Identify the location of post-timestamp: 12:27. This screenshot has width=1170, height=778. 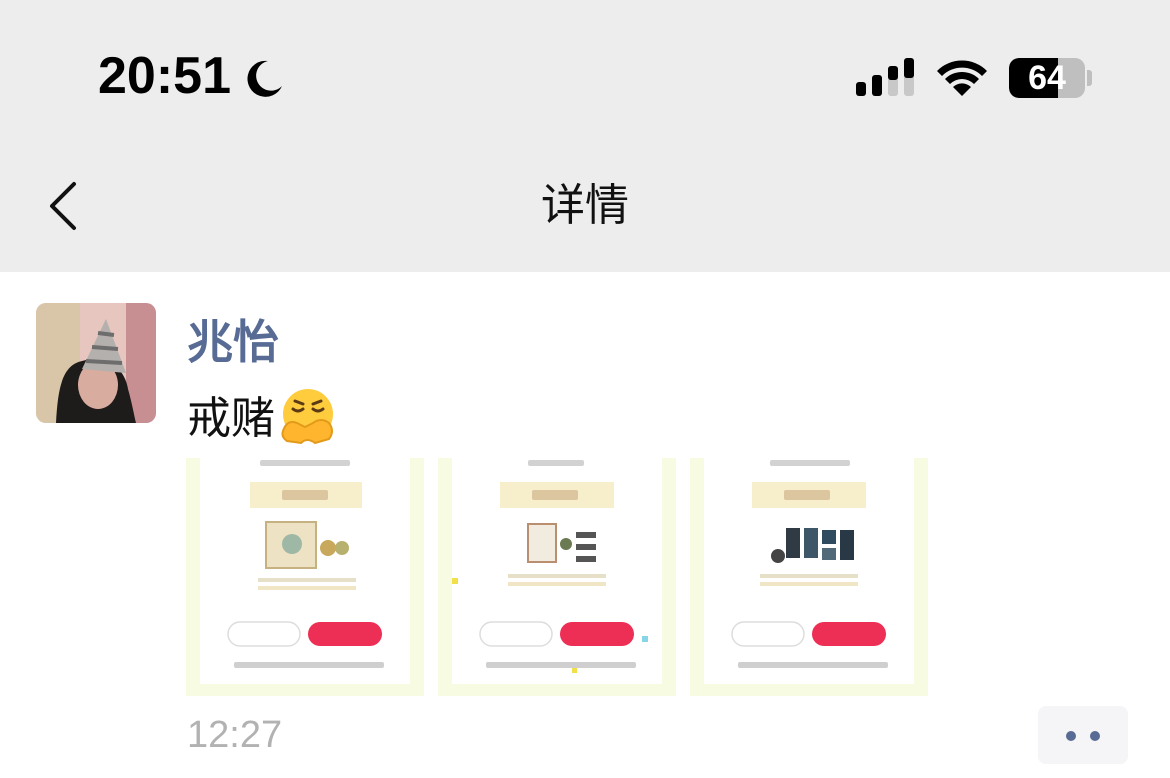
(235, 735).